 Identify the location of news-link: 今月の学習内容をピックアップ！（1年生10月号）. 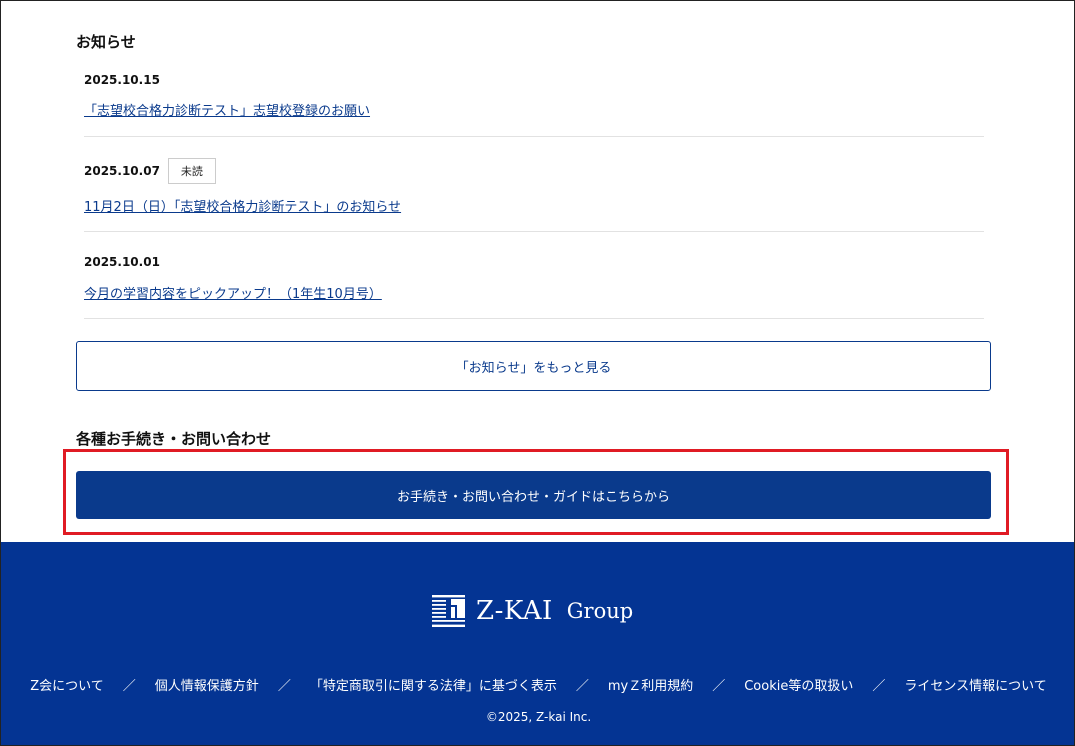
(233, 292).